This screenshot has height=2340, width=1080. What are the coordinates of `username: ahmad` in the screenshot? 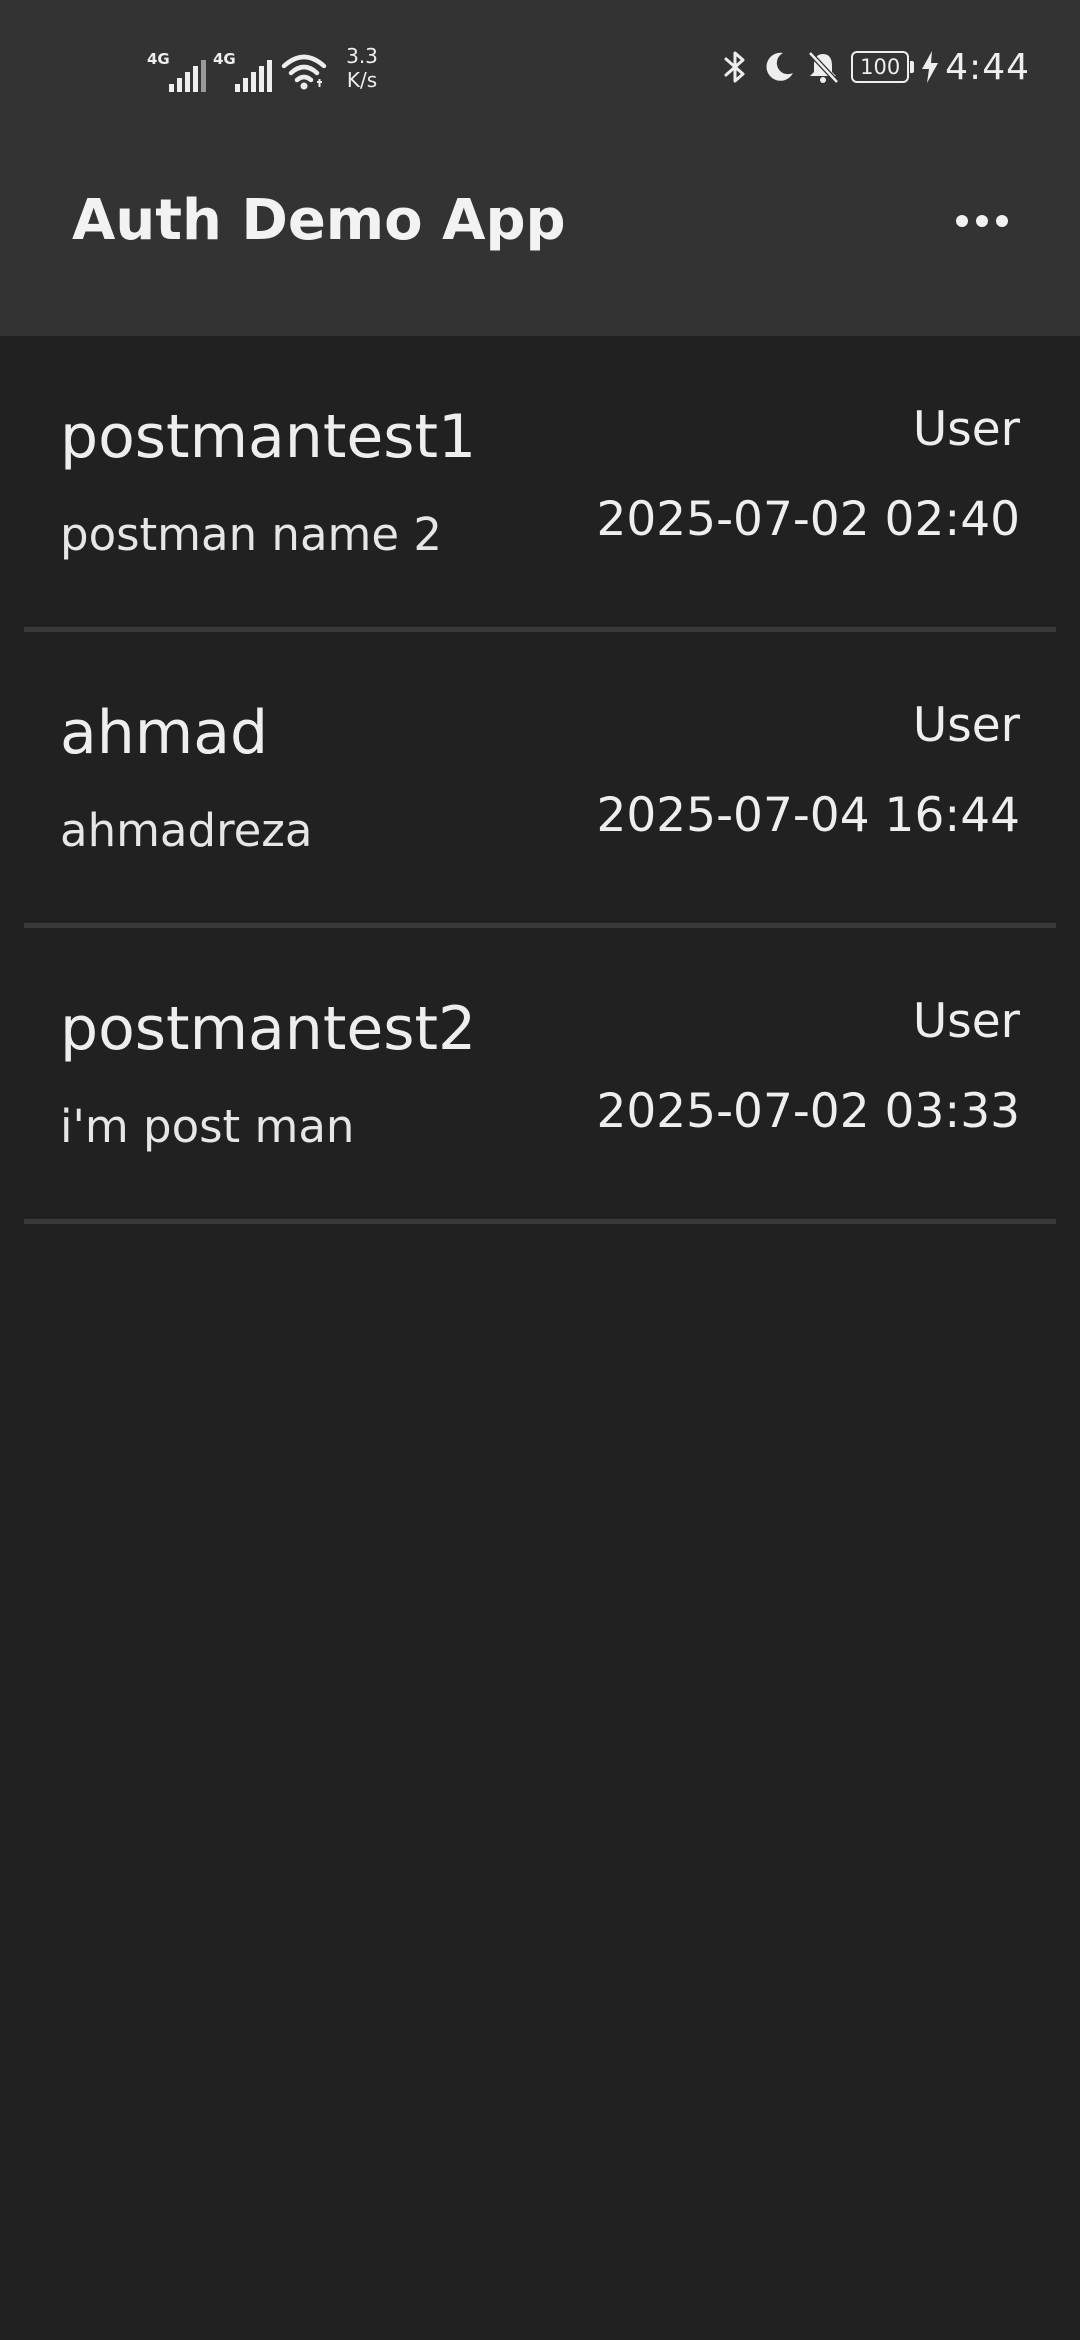 It's located at (164, 733).